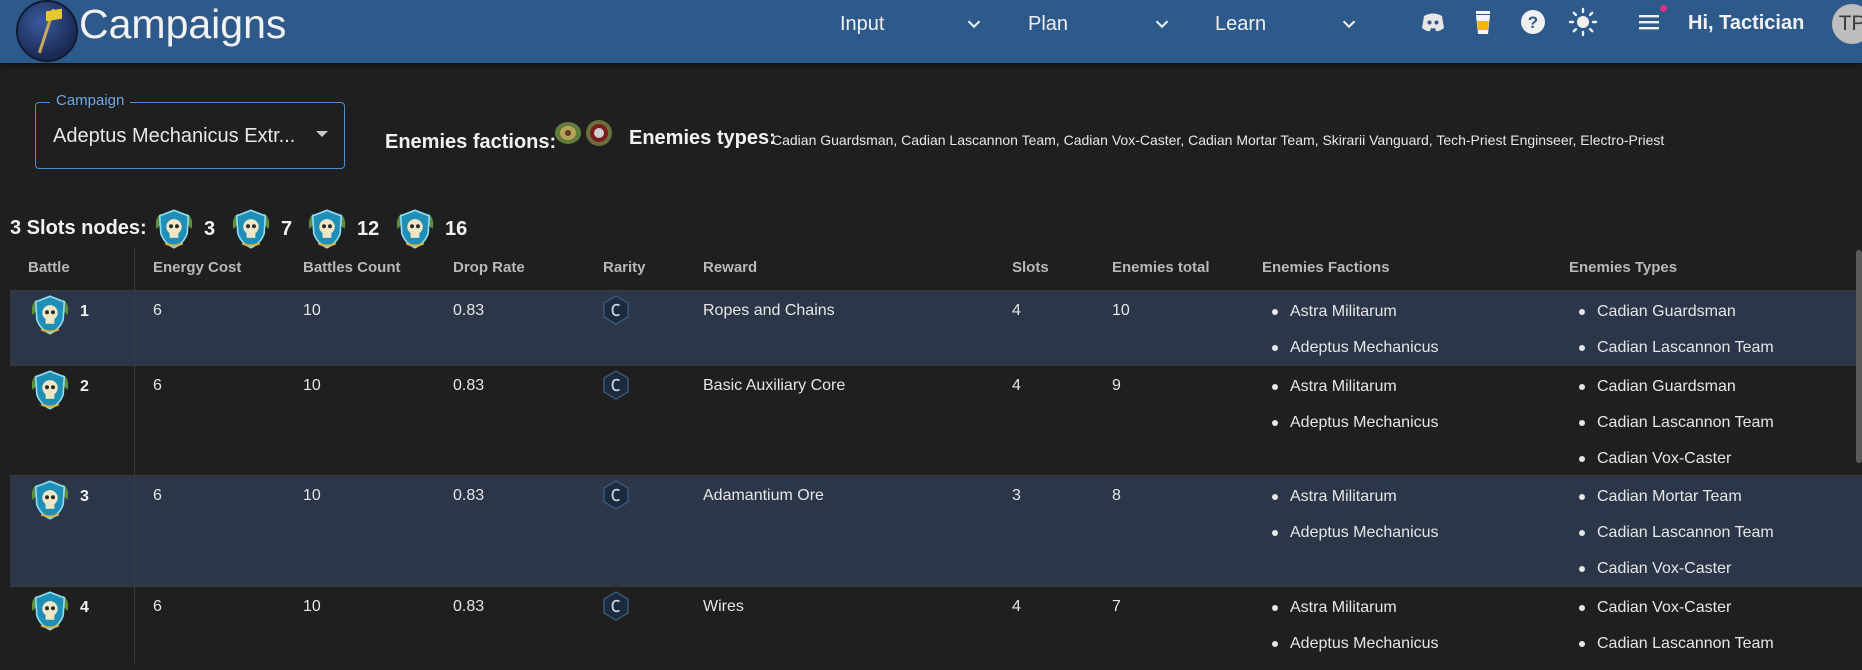 This screenshot has height=670, width=1862. I want to click on menu-learn: Learn, so click(1290, 24).